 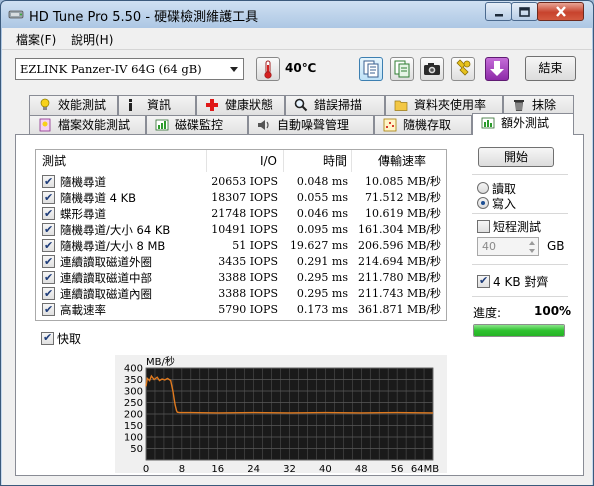 What do you see at coordinates (483, 203) in the screenshot?
I see `write-radio` at bounding box center [483, 203].